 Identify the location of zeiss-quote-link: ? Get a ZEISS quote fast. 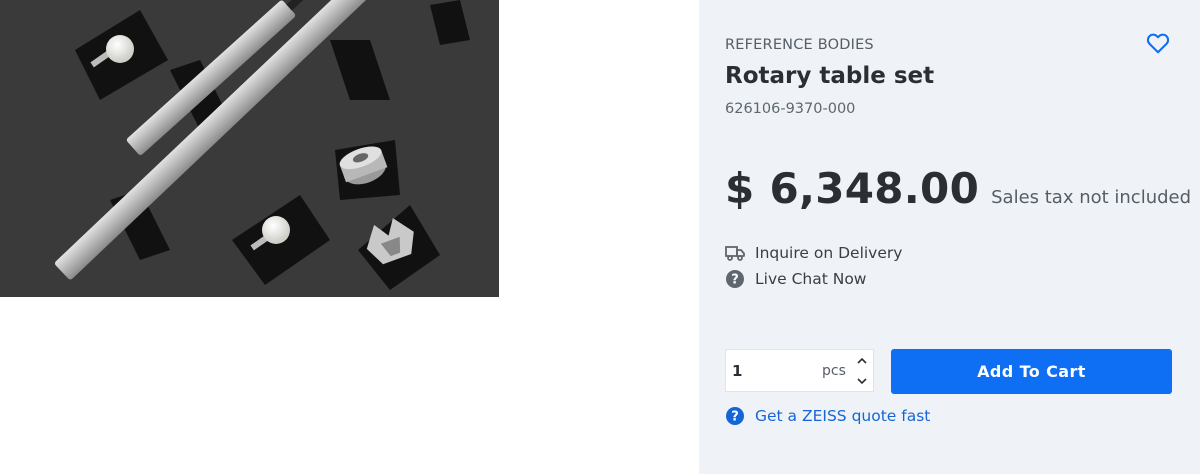
(827, 416).